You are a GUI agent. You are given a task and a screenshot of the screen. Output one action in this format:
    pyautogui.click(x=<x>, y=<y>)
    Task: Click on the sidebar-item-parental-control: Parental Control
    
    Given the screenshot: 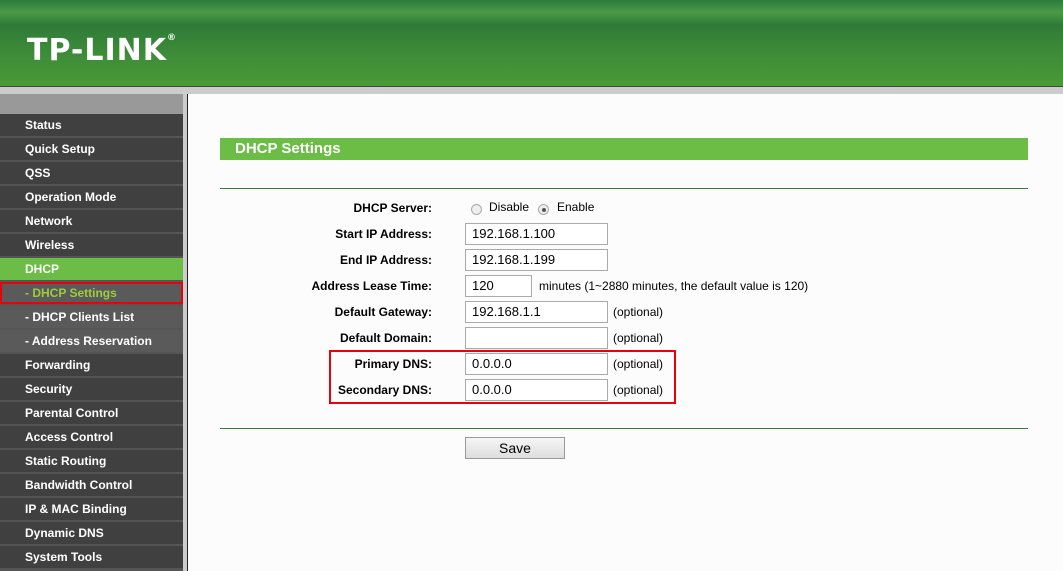 What is the action you would take?
    pyautogui.click(x=91, y=413)
    